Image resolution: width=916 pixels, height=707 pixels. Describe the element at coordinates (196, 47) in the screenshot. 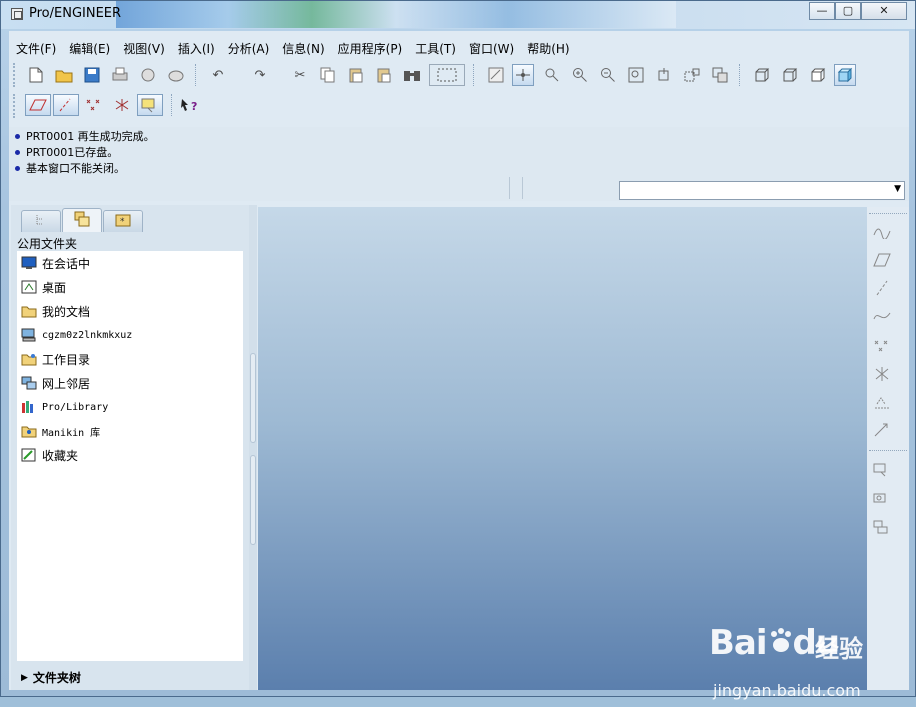

I see `menu-insert: 插入(I)` at that location.